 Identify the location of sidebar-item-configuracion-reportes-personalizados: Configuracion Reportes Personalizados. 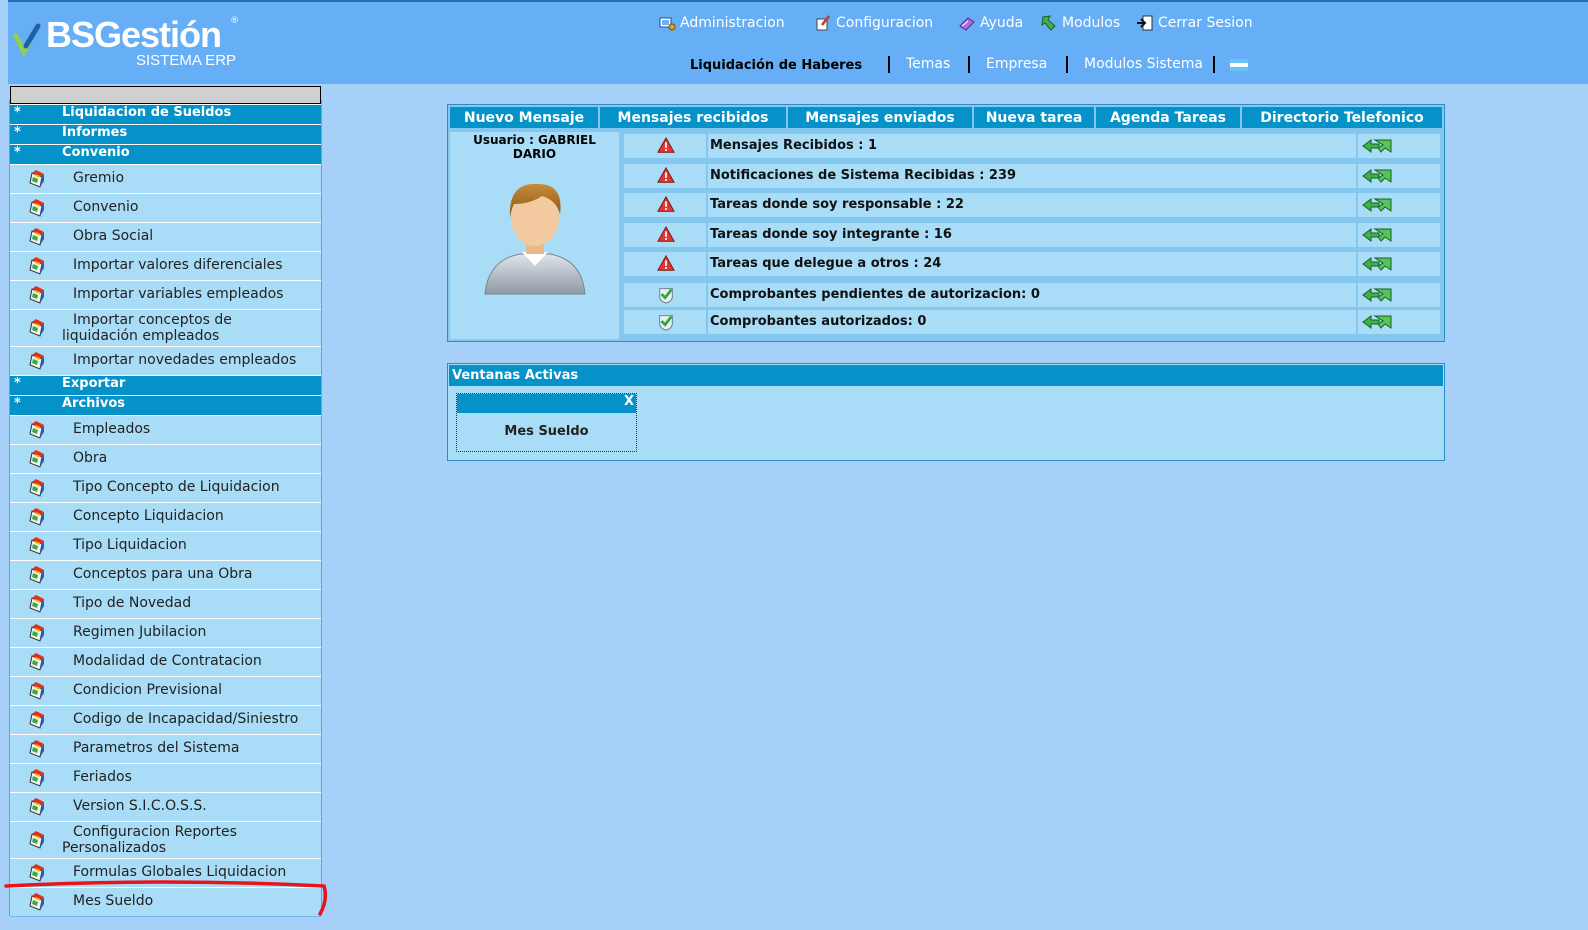
(165, 840).